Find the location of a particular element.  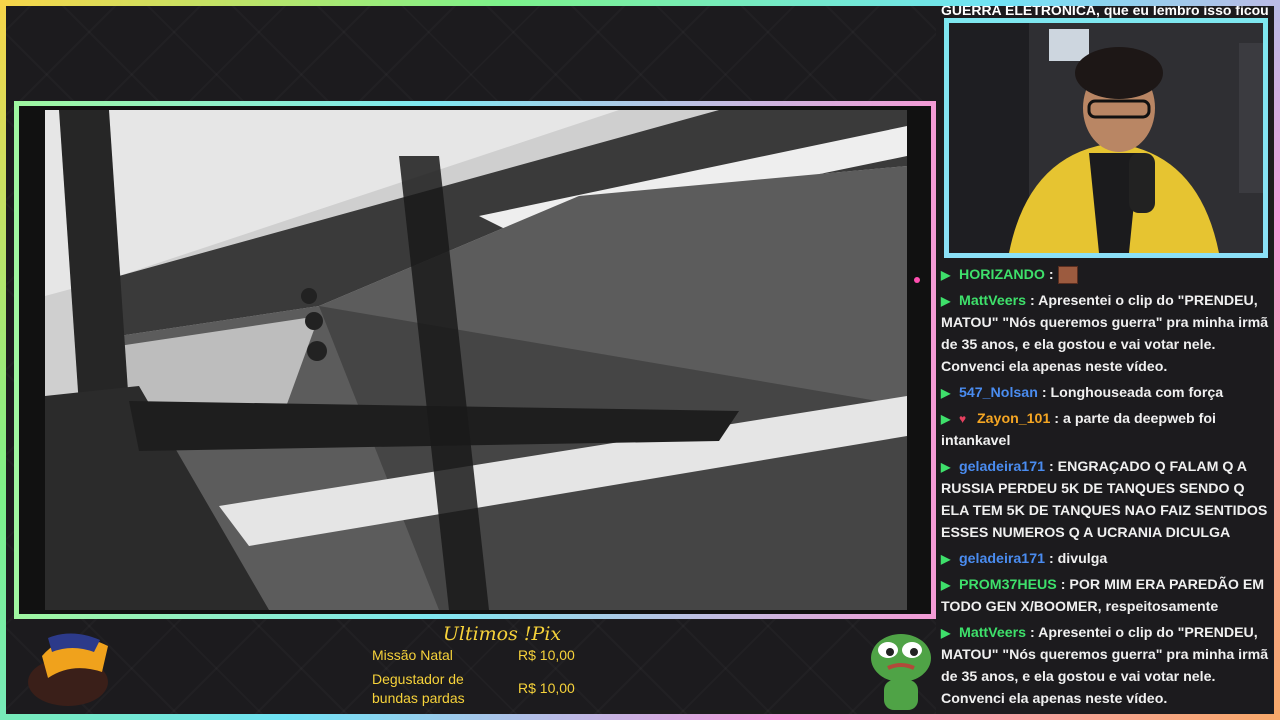

webcam-frame is located at coordinates (1106, 138).